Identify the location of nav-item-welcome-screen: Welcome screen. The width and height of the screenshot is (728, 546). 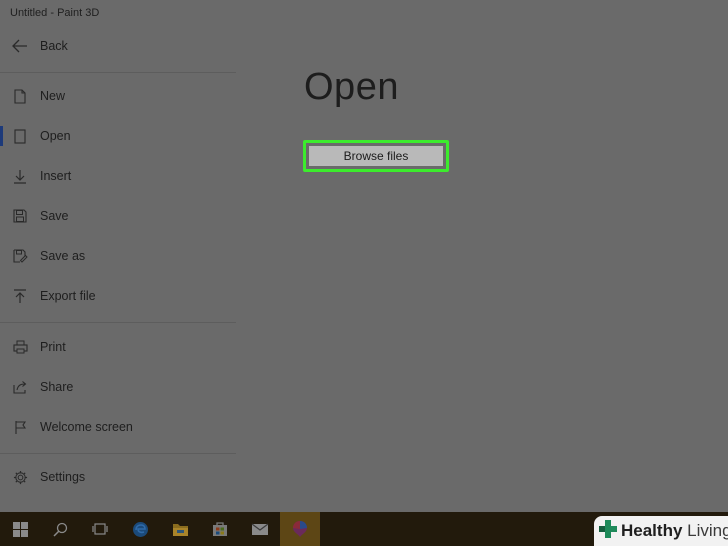
(120, 427).